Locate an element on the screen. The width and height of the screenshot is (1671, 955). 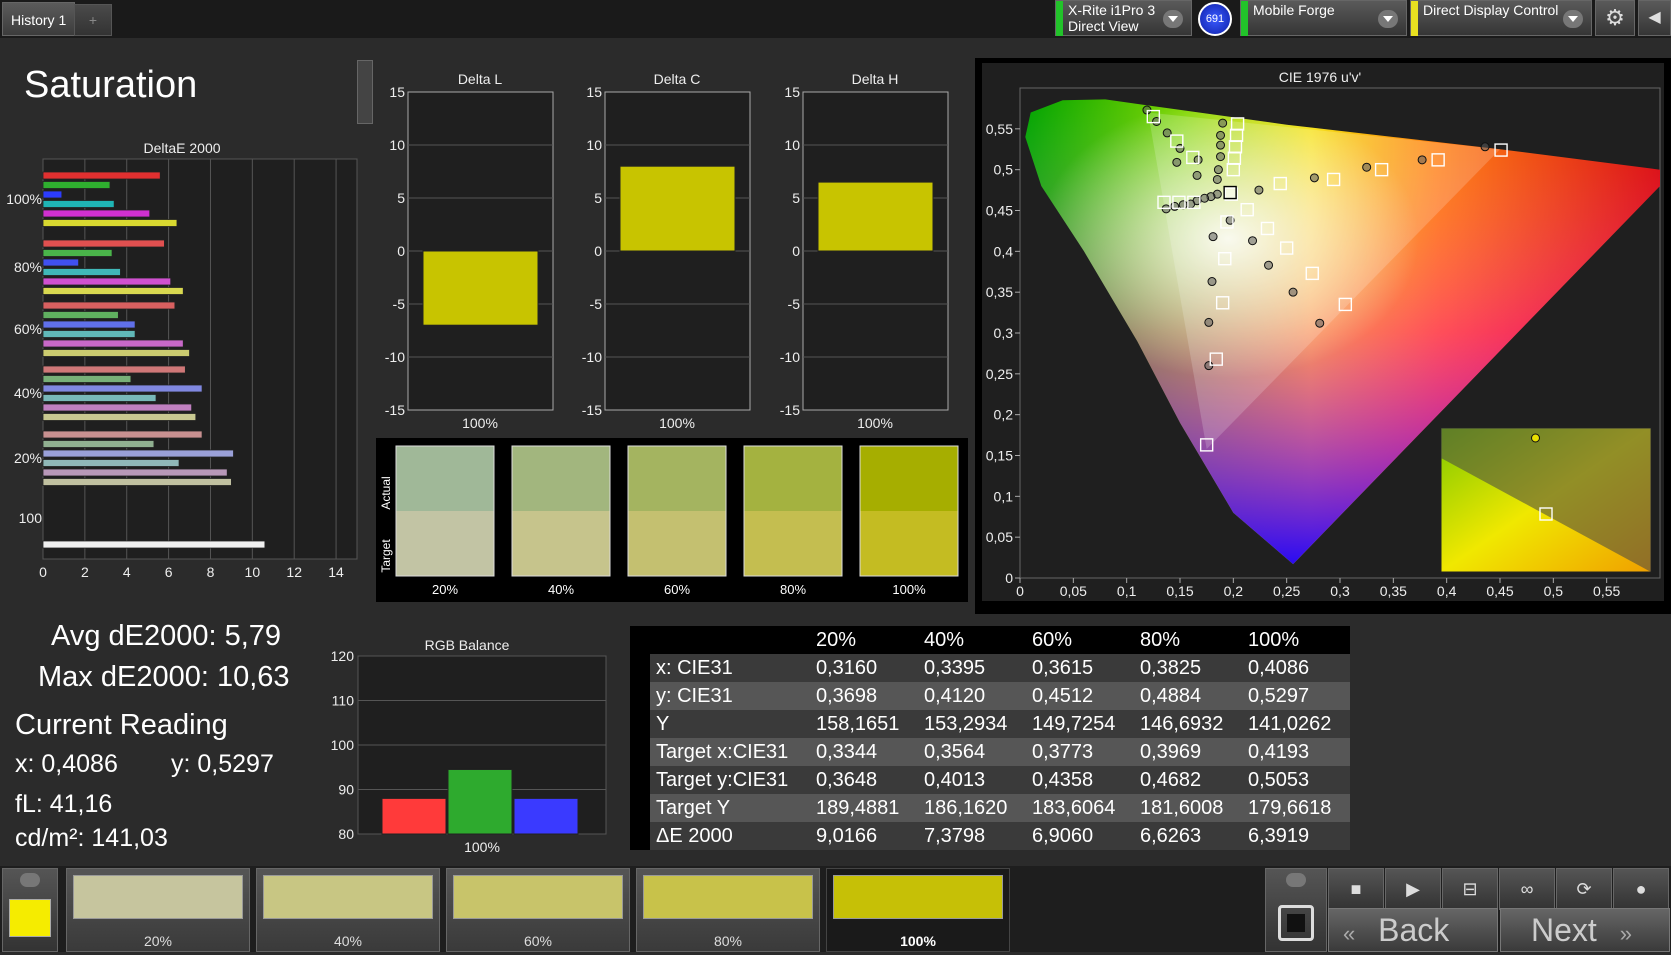
cie-x-tick: 0,1 is located at coordinates (1127, 591).